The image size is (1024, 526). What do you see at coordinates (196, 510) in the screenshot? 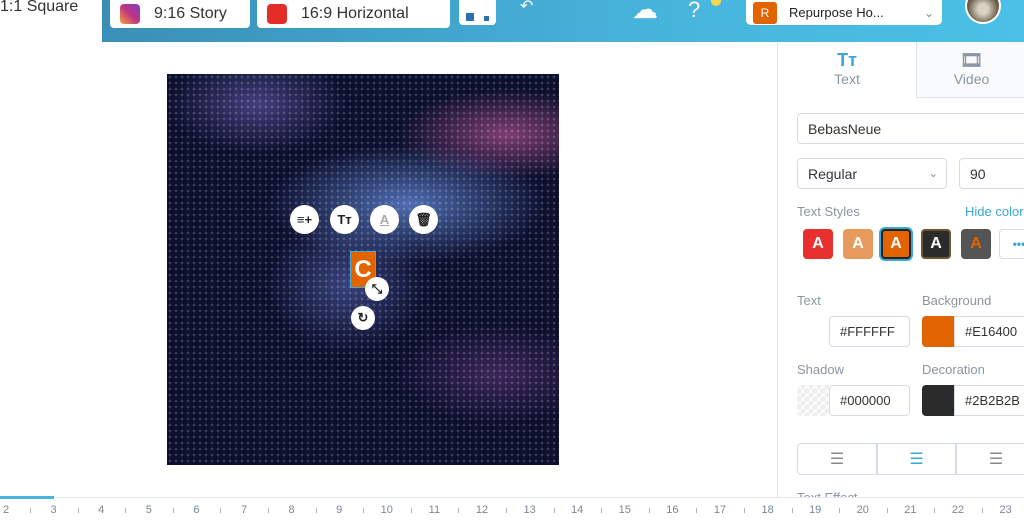
I see `ruler-label: 6` at bounding box center [196, 510].